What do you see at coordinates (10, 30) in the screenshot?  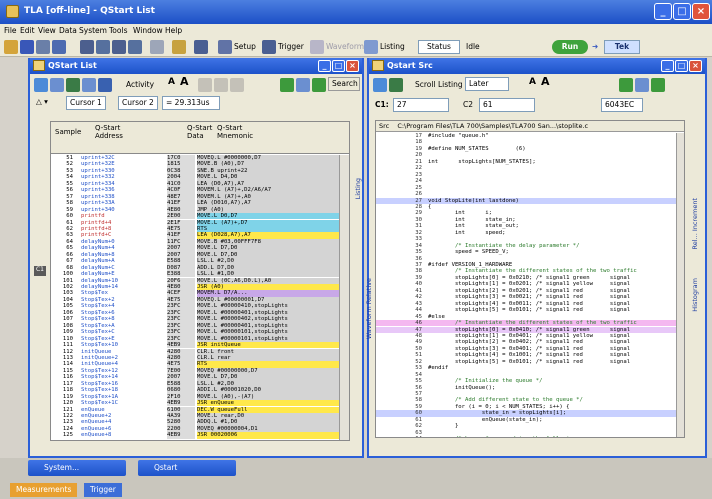 I see `menu-file: File` at bounding box center [10, 30].